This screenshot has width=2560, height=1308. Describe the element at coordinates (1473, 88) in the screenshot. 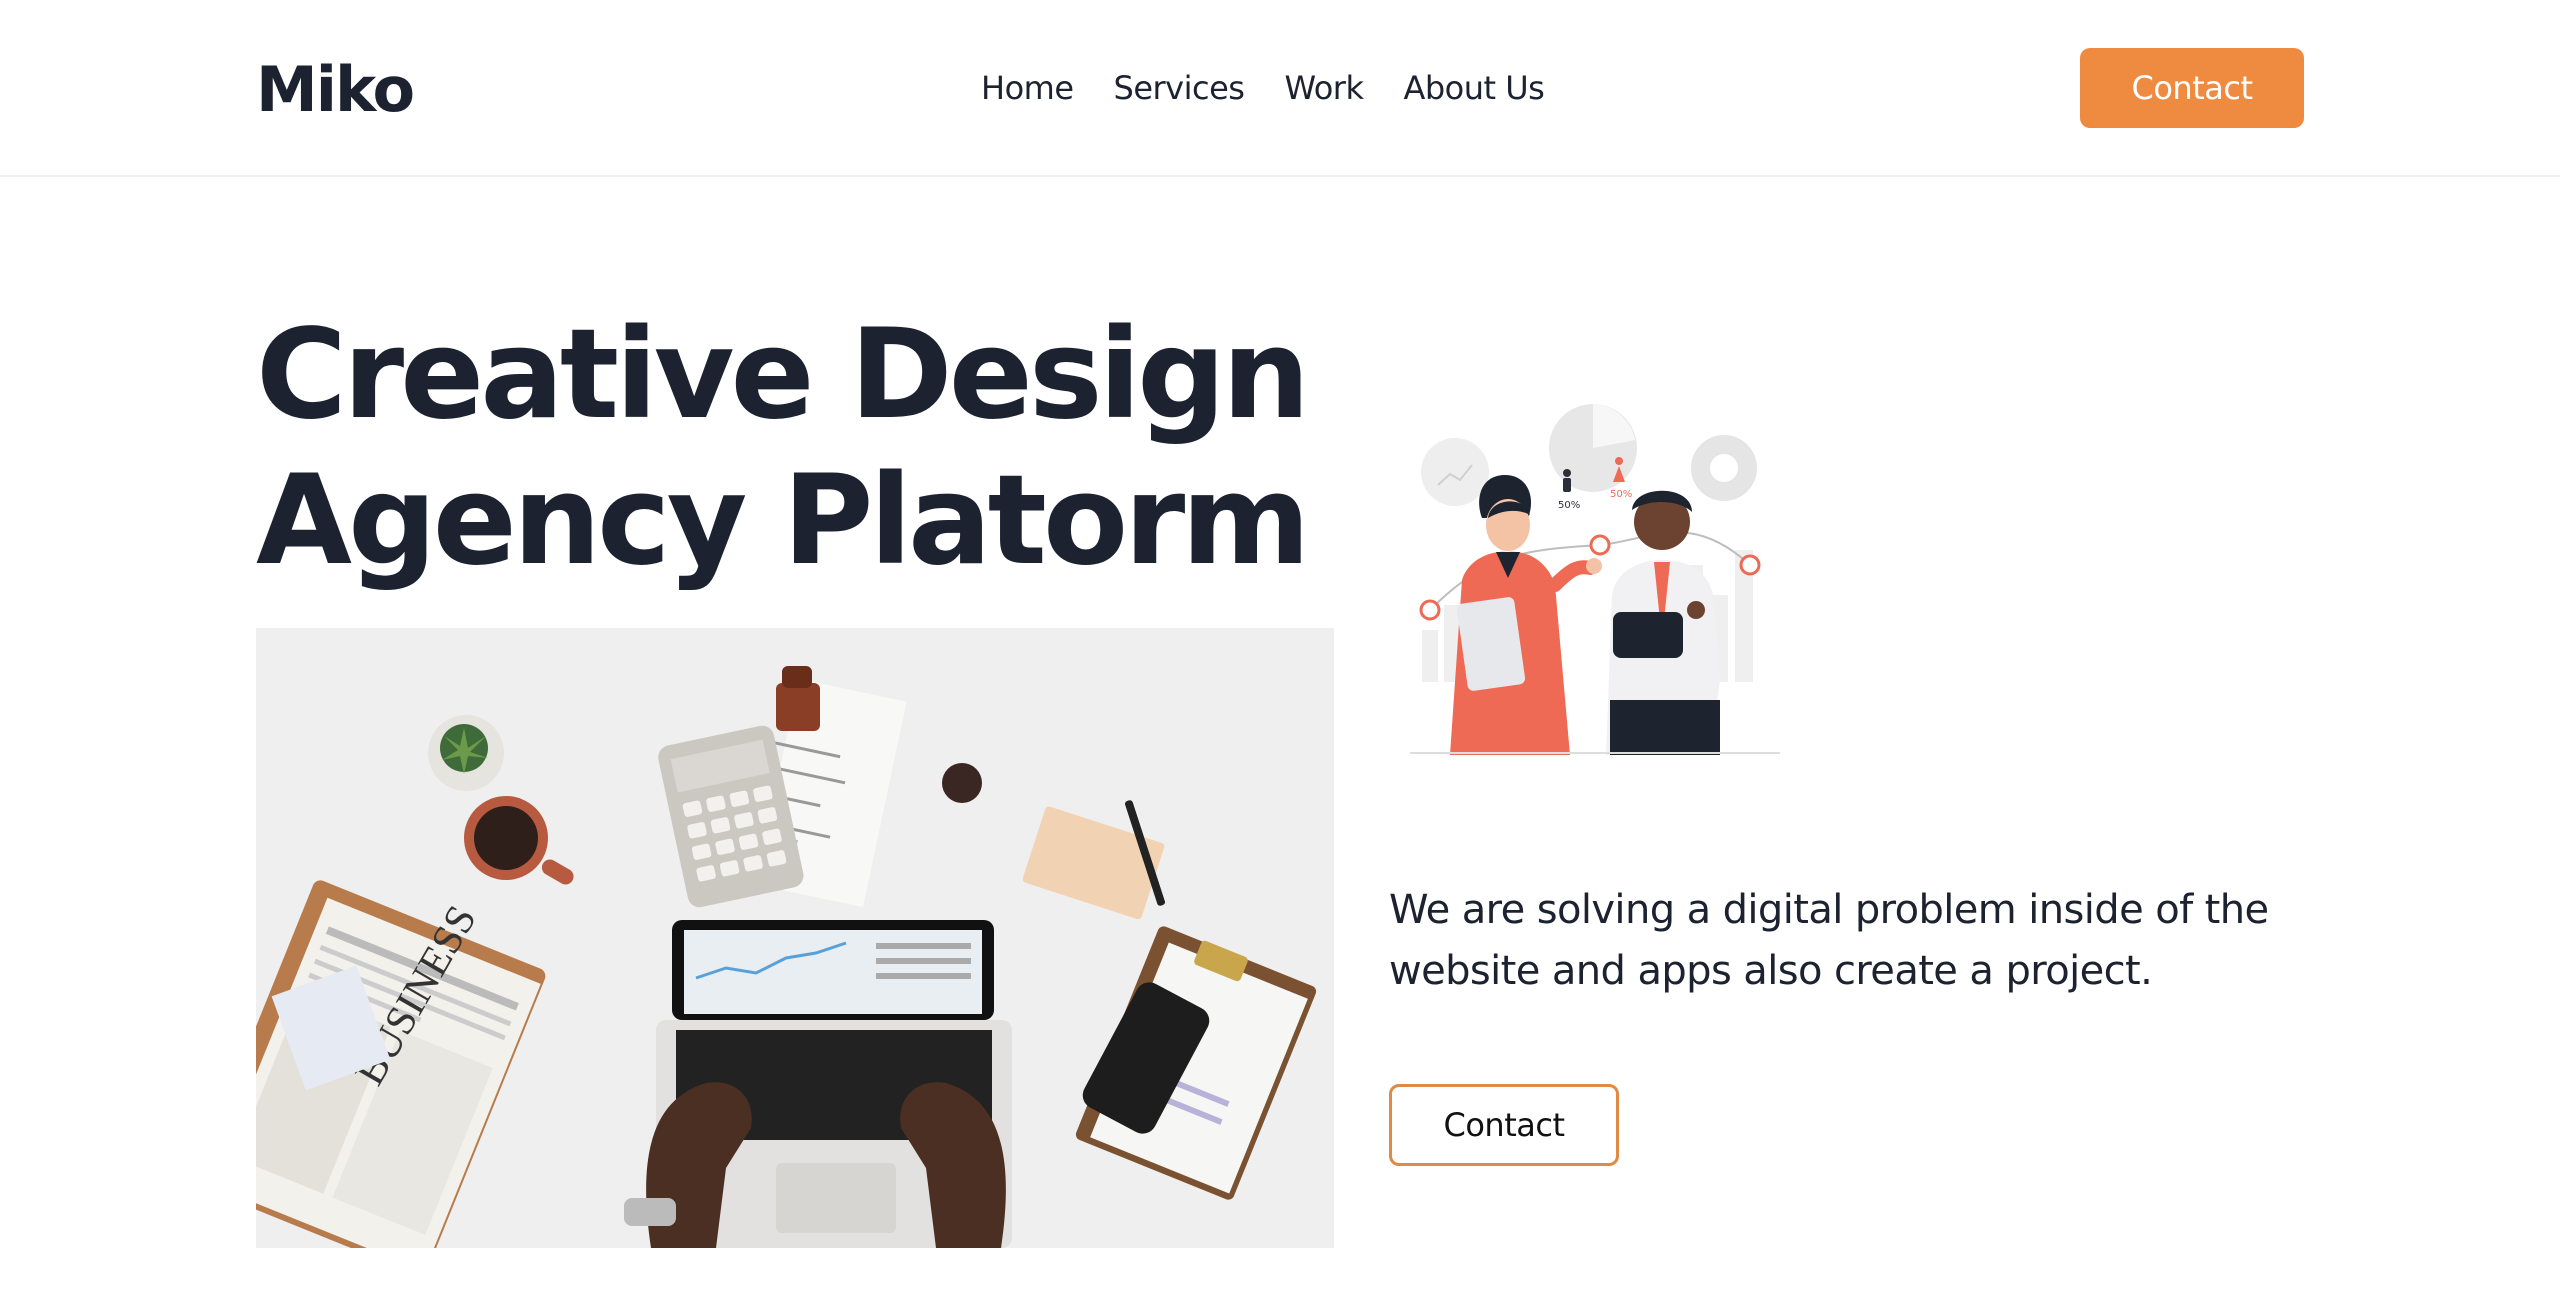

I see `nav-about-us: About Us` at that location.